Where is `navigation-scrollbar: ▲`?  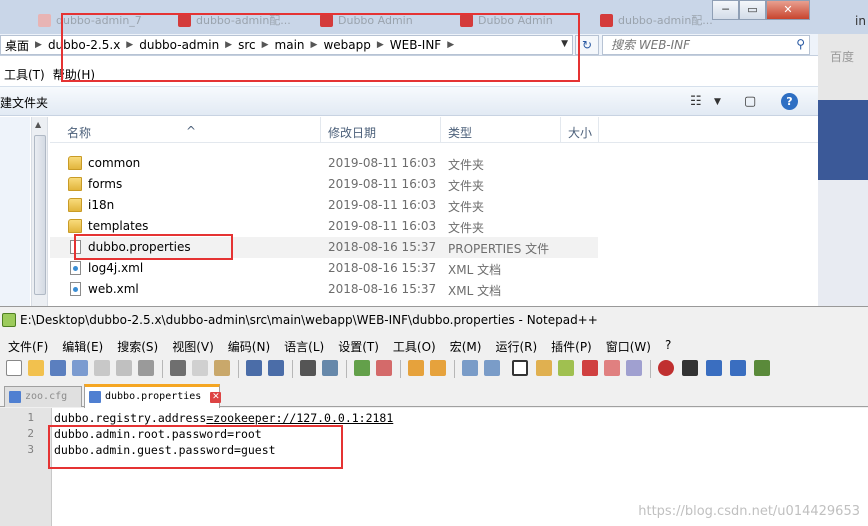 navigation-scrollbar: ▲ is located at coordinates (39, 211).